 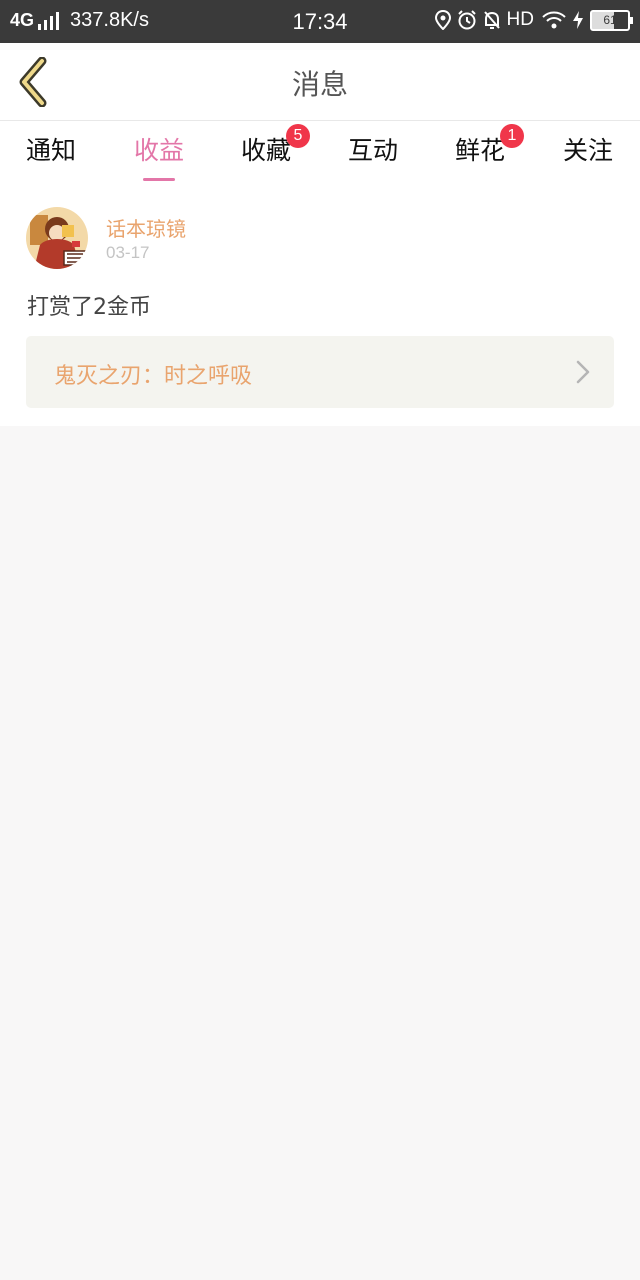 What do you see at coordinates (587, 150) in the screenshot?
I see `tab-label: 关注` at bounding box center [587, 150].